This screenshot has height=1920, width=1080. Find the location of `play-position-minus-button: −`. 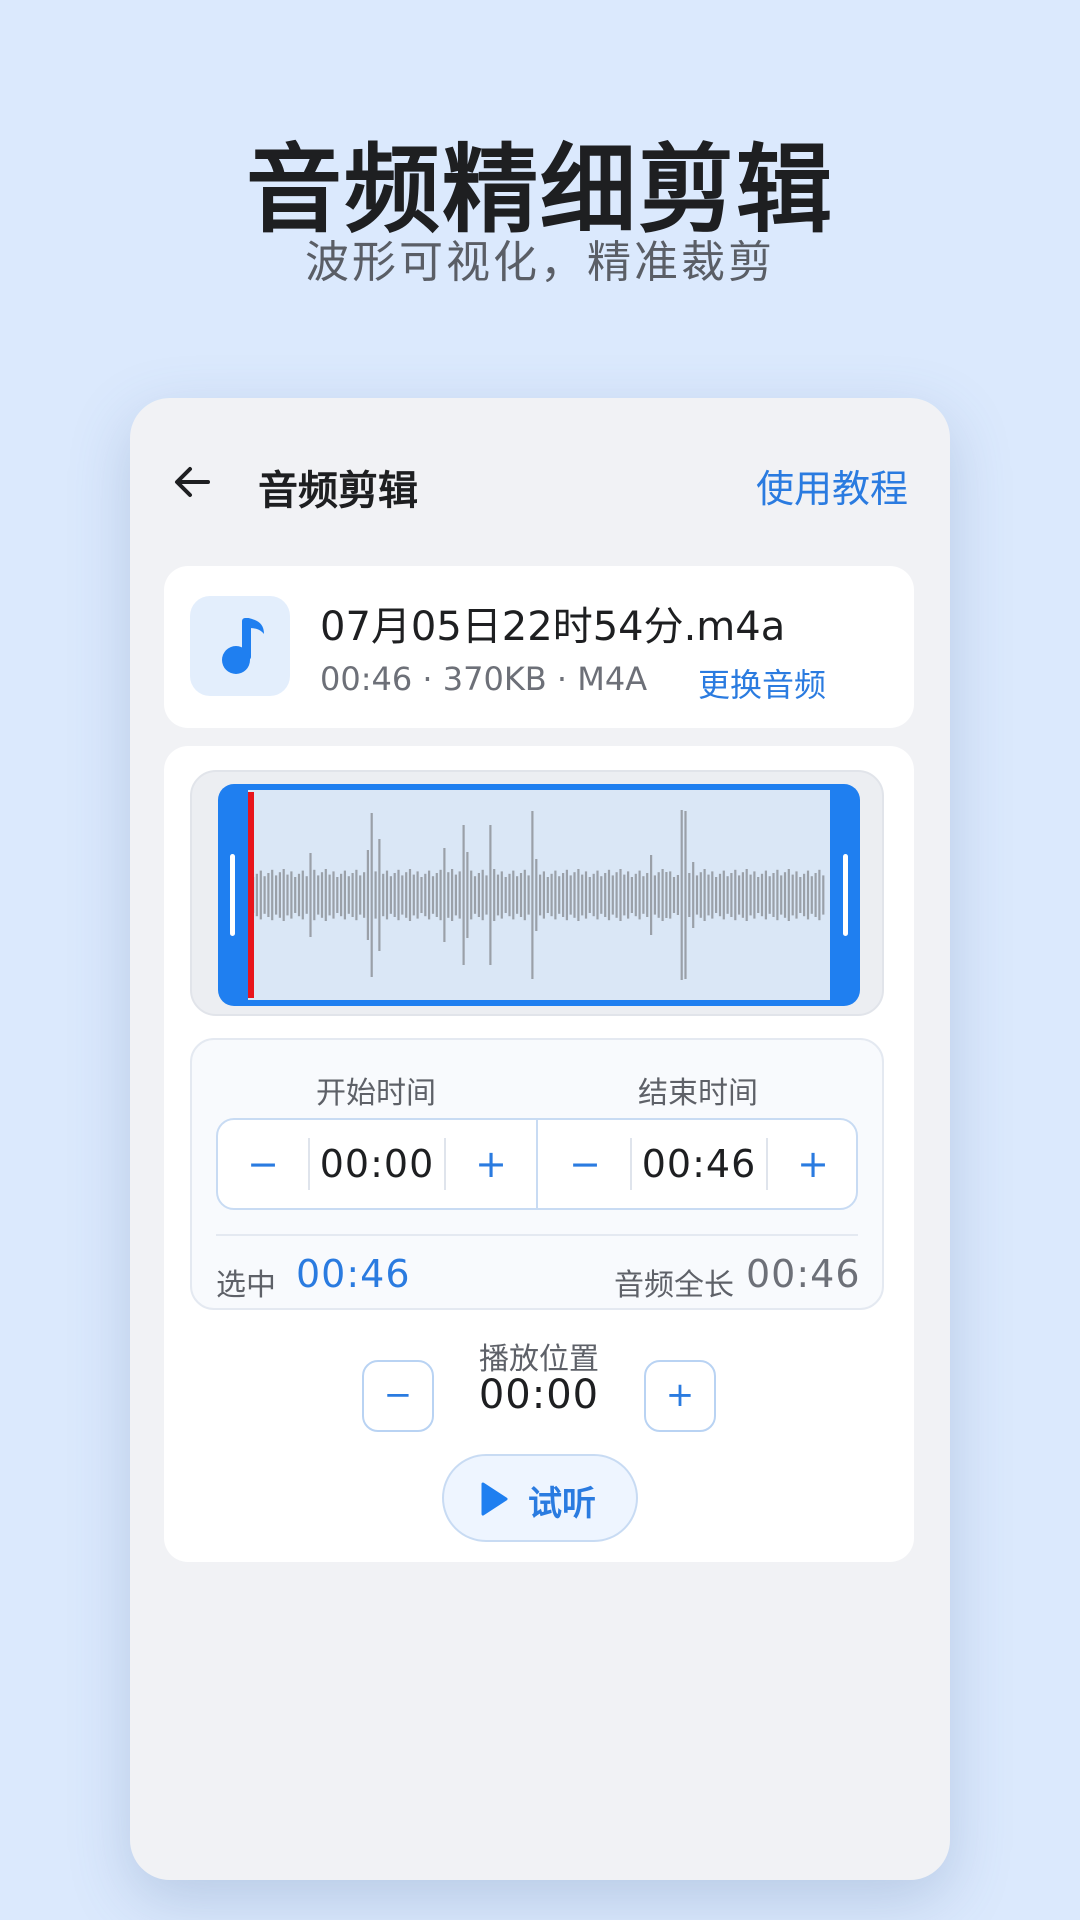

play-position-minus-button: − is located at coordinates (398, 1396).